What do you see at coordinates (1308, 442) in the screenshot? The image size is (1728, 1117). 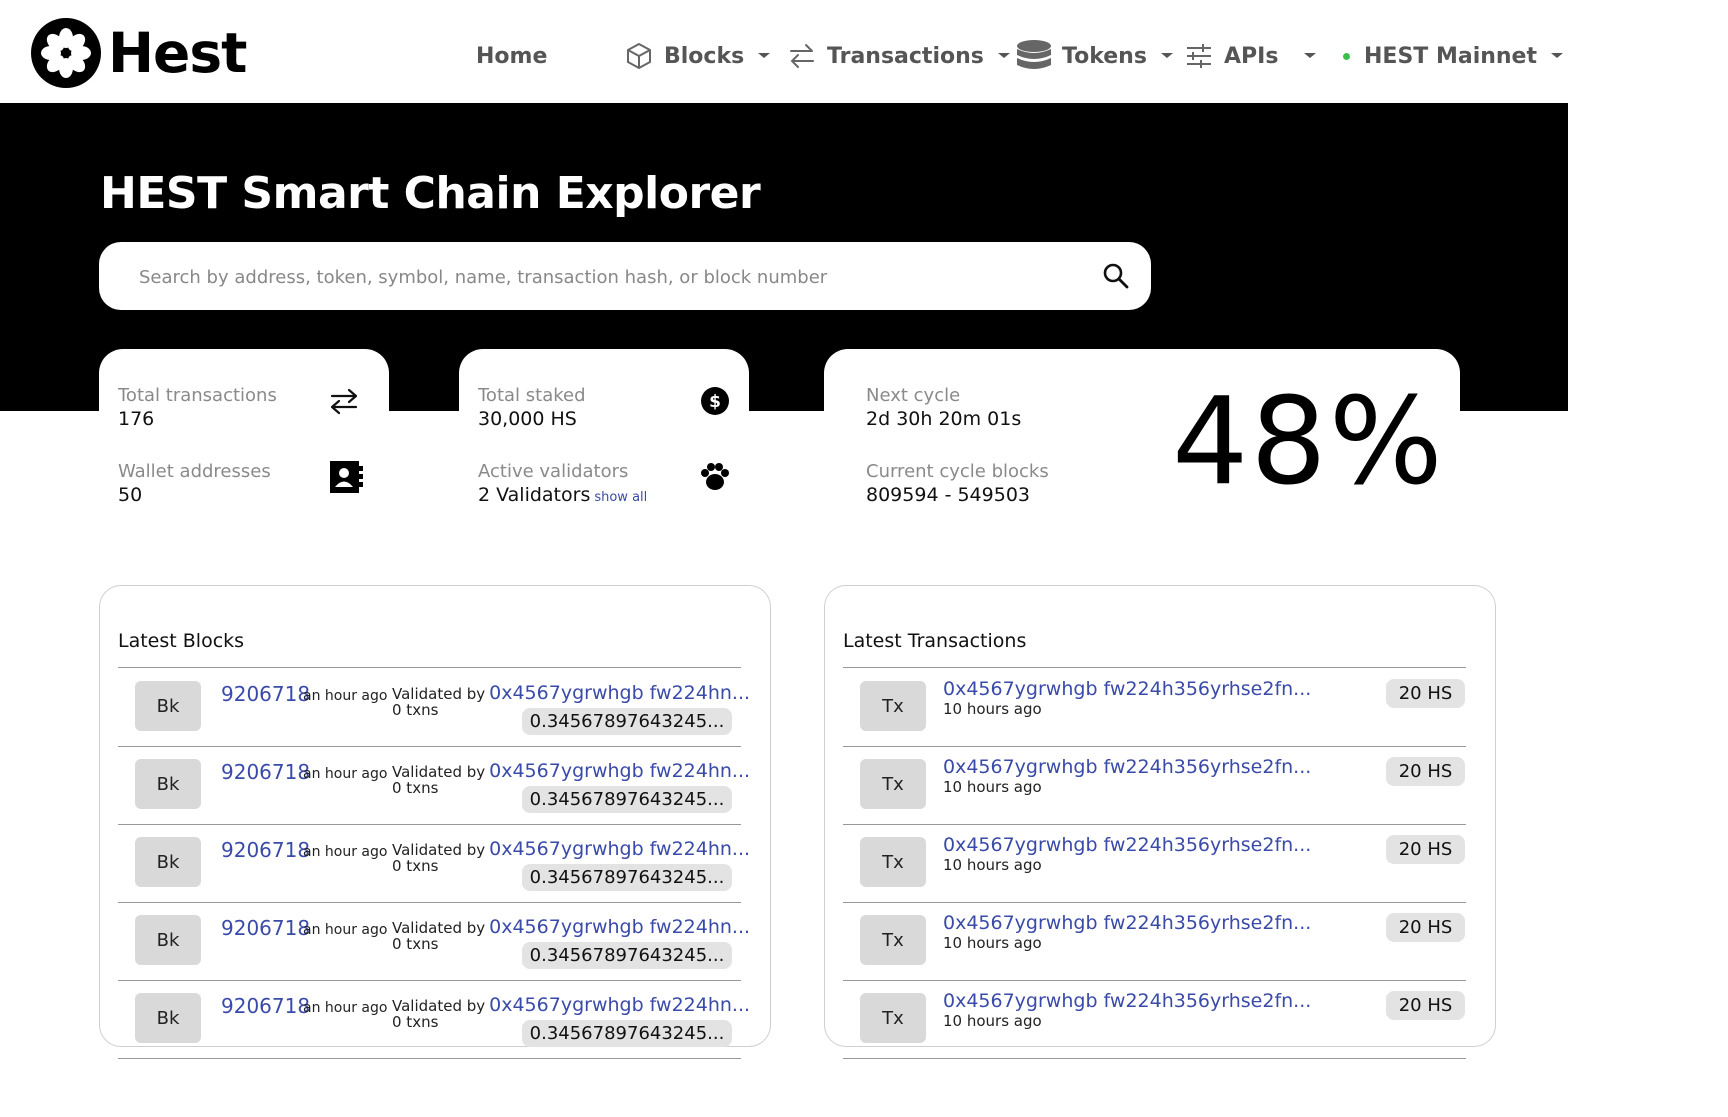 I see `cycle-progress-percent: 48%` at bounding box center [1308, 442].